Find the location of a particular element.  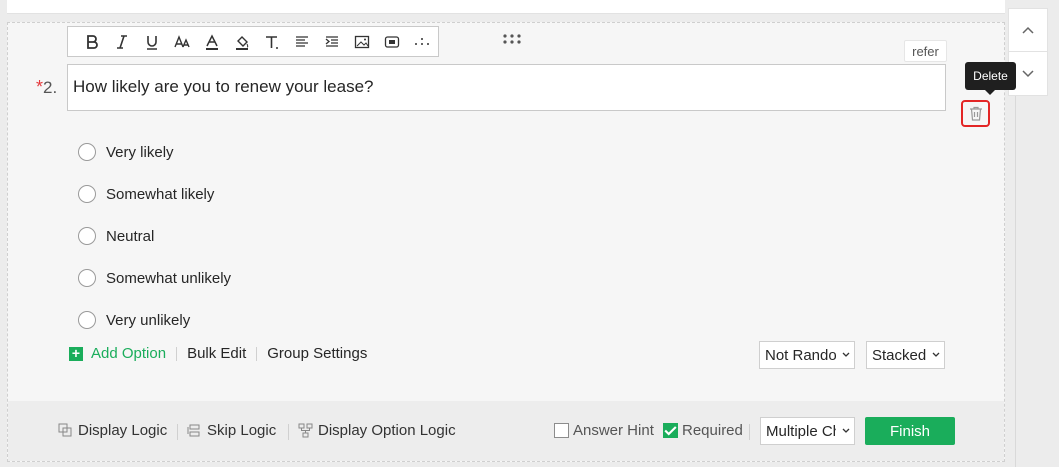

question-number-label: 2. is located at coordinates (50, 87).